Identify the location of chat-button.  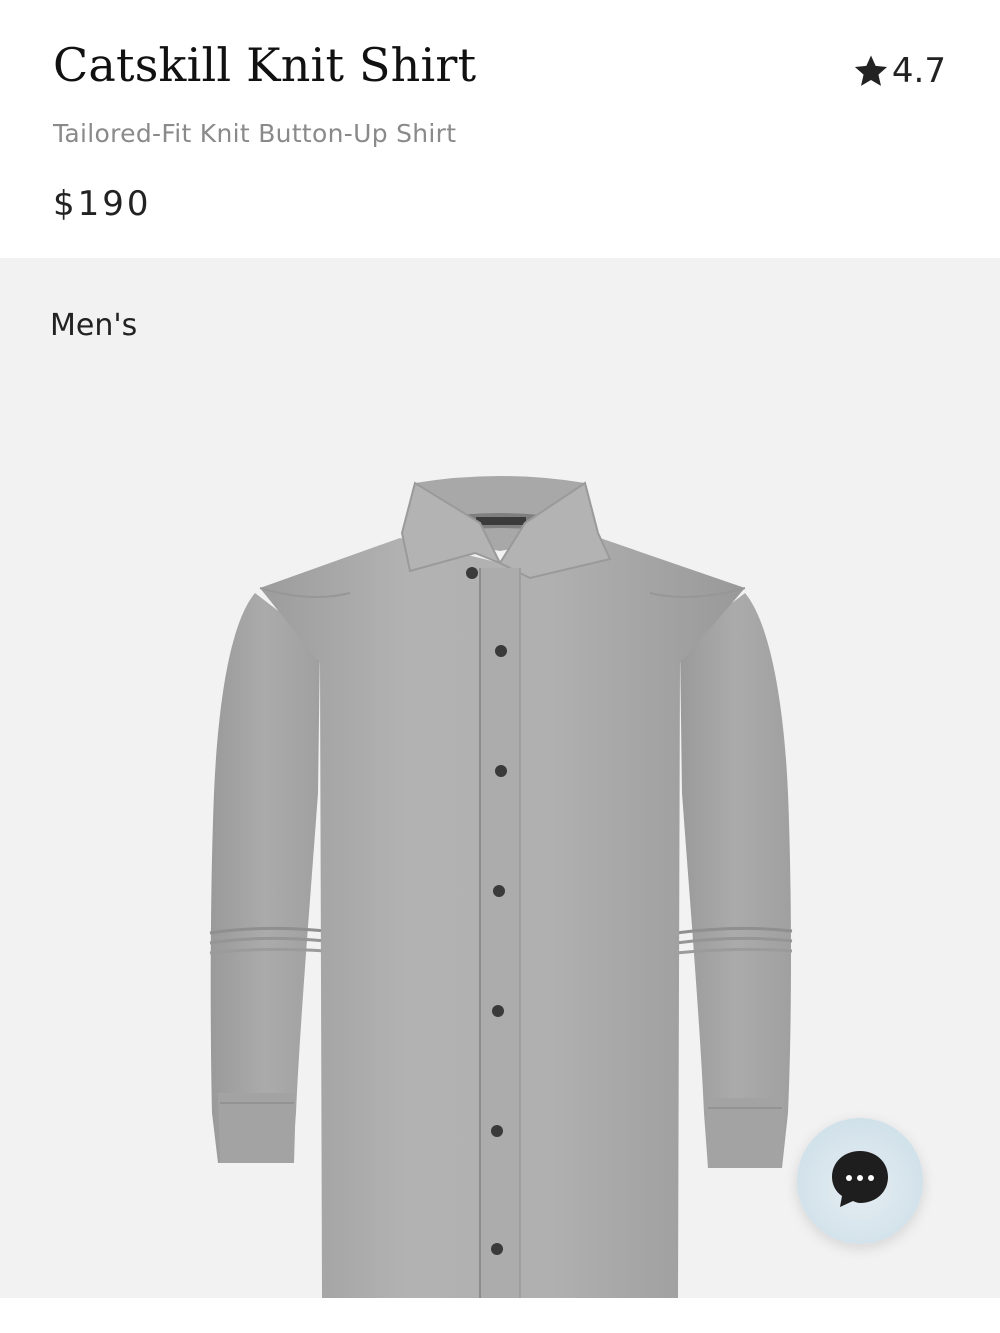
(860, 1181).